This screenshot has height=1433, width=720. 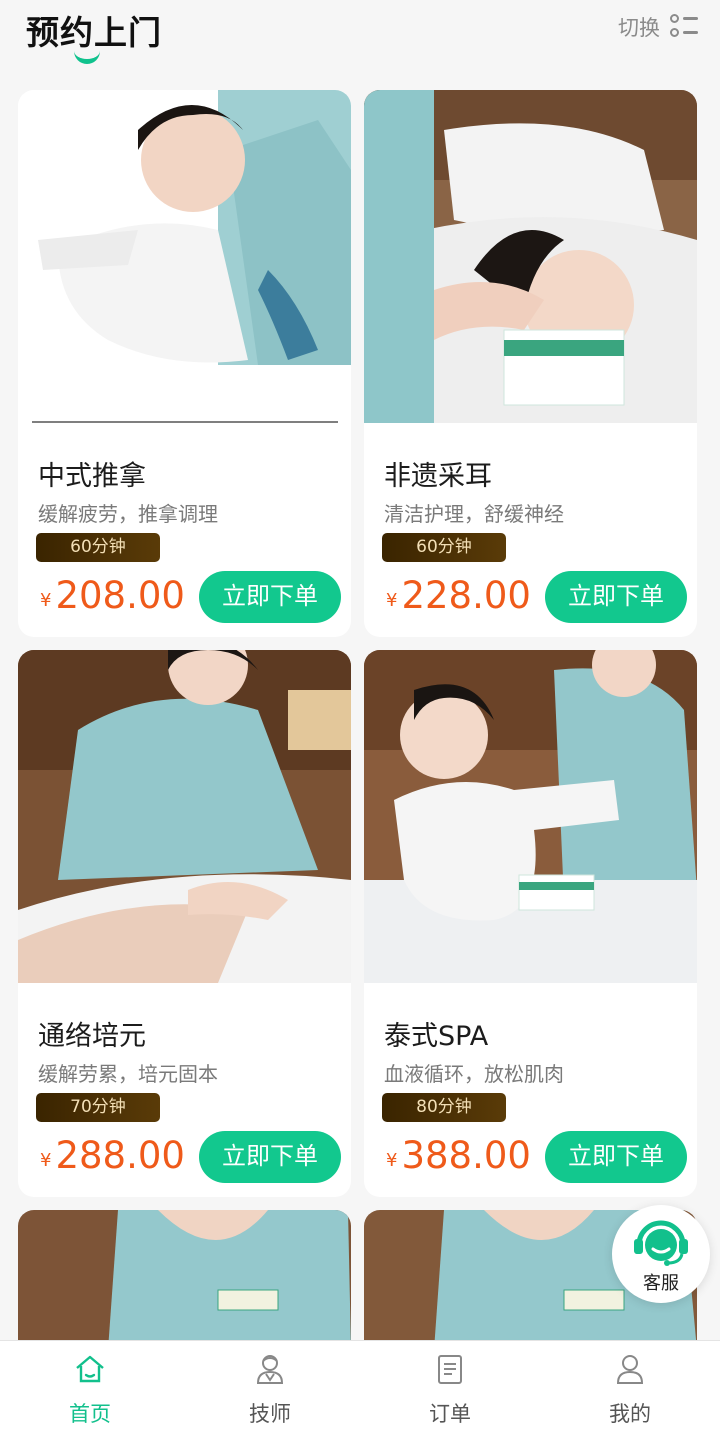 I want to click on customer-service-label: 客服, so click(x=661, y=1283).